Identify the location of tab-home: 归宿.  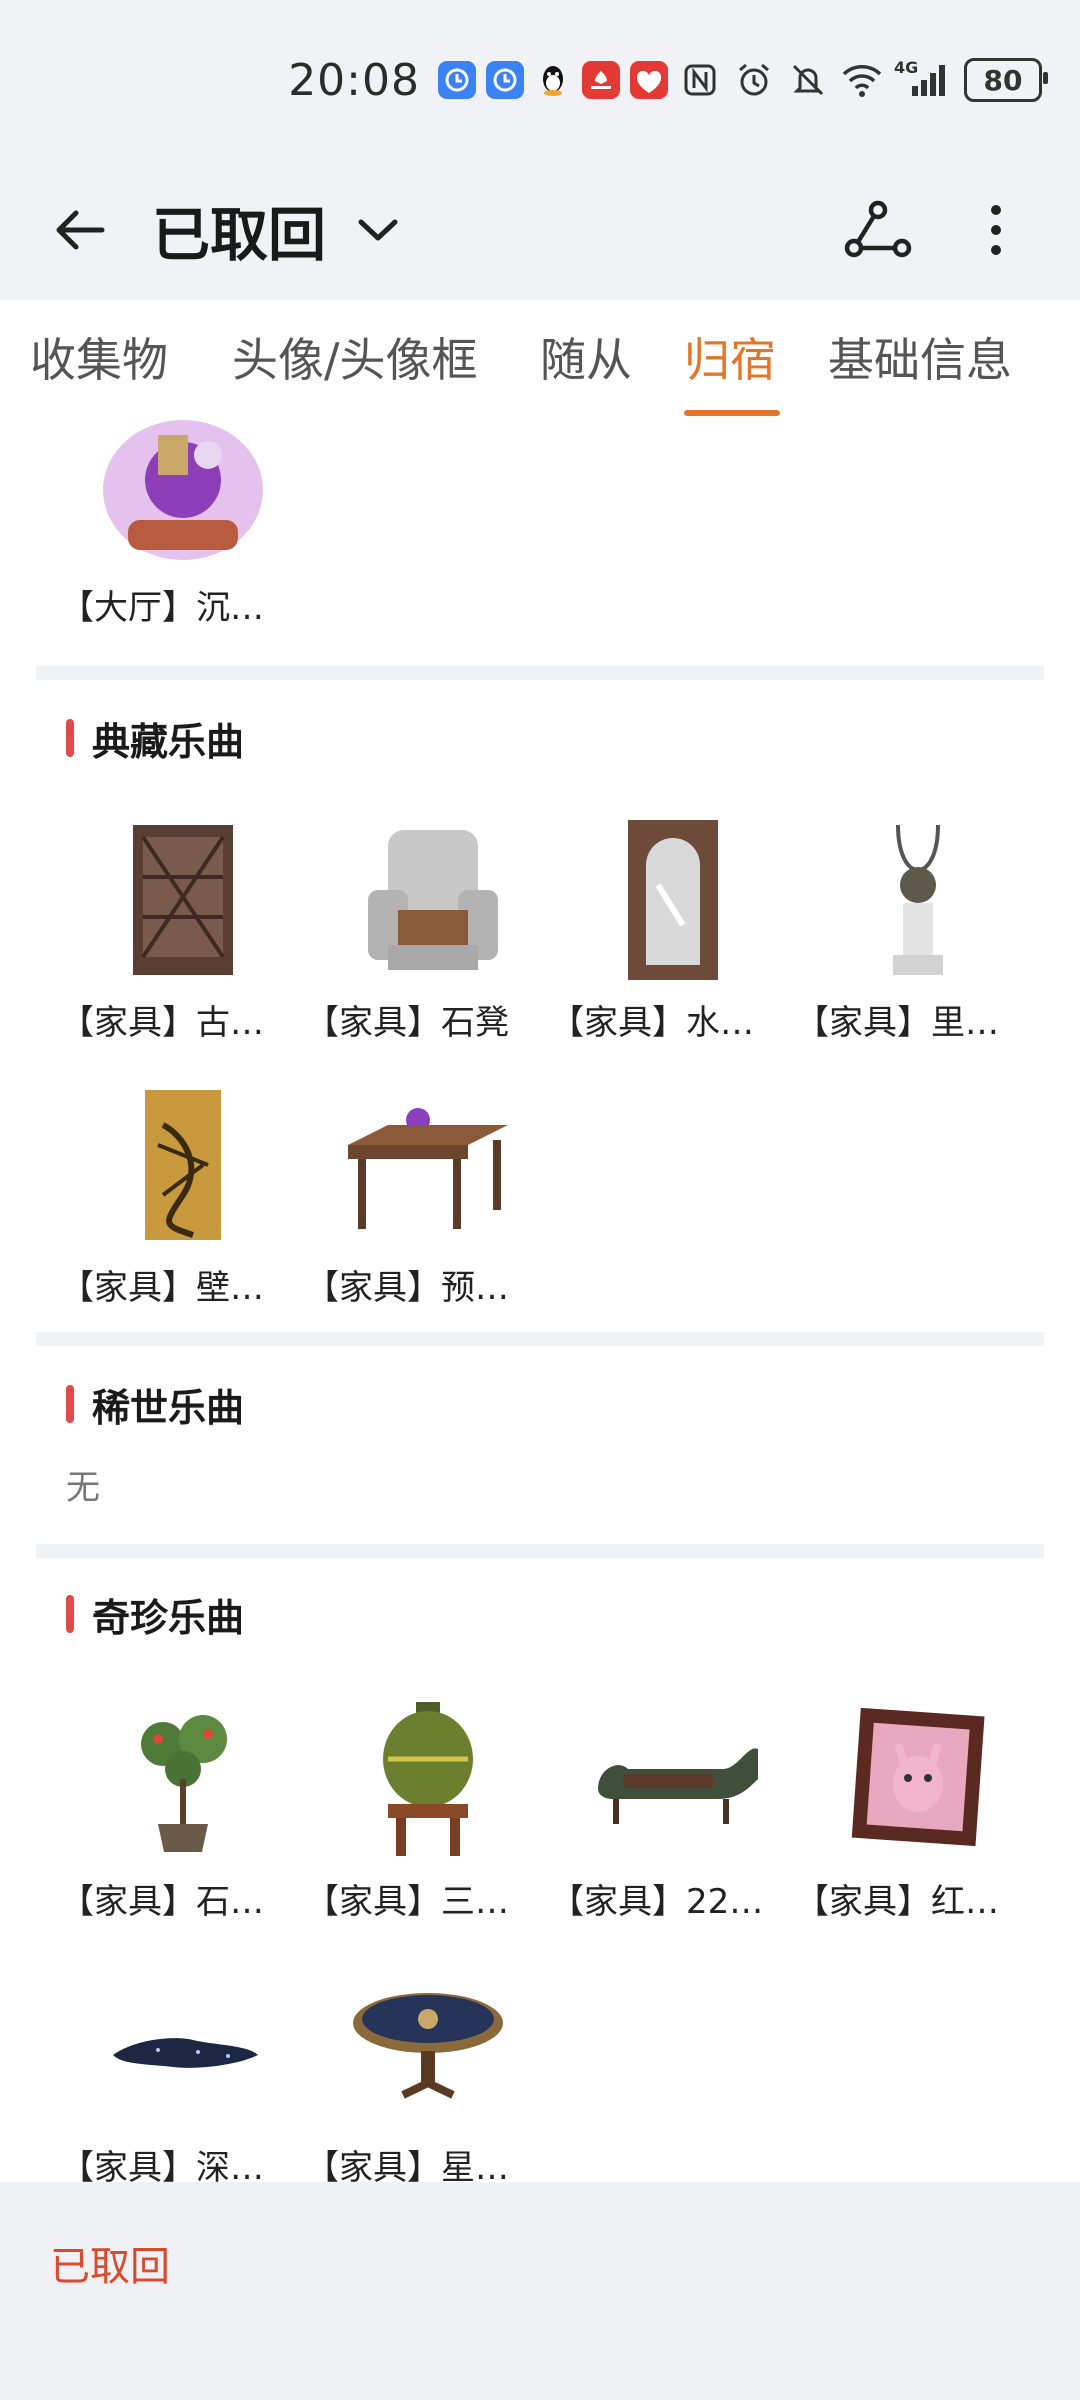
(730, 357).